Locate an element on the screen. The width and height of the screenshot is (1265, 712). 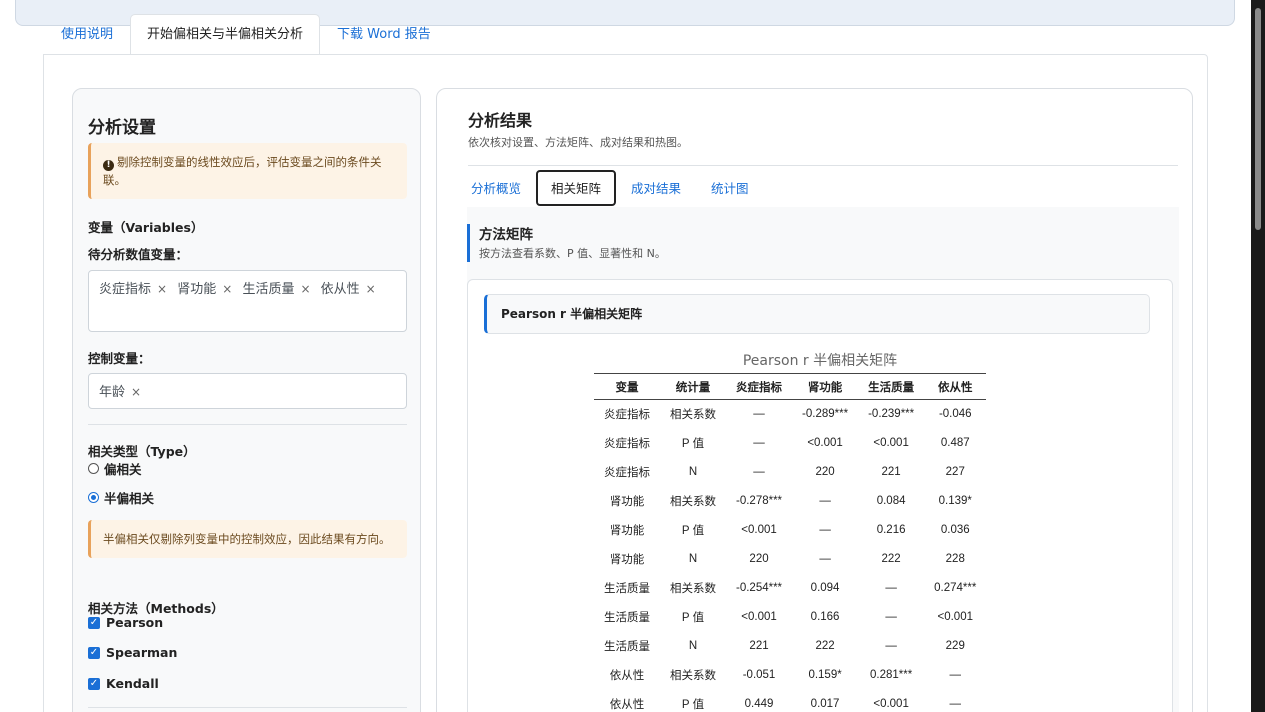
method-label: Spearman is located at coordinates (142, 652).